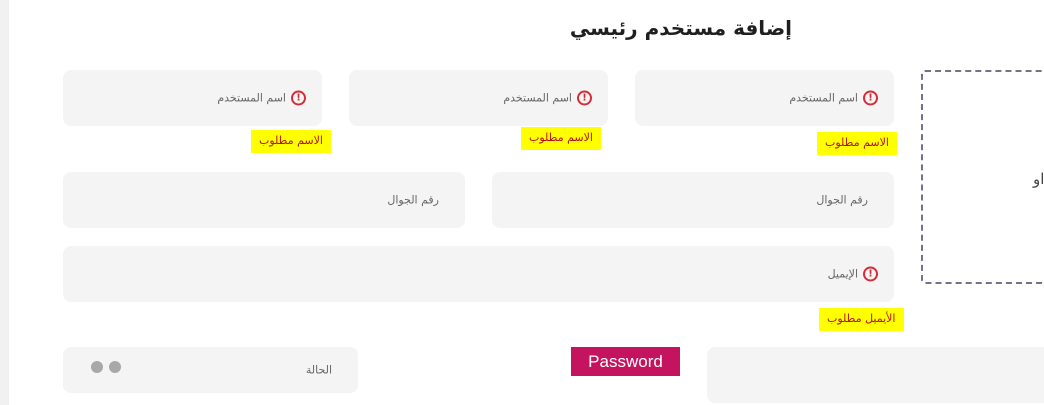 The height and width of the screenshot is (405, 1044). What do you see at coordinates (842, 274) in the screenshot?
I see `email-field-placeholder: الإيميل` at bounding box center [842, 274].